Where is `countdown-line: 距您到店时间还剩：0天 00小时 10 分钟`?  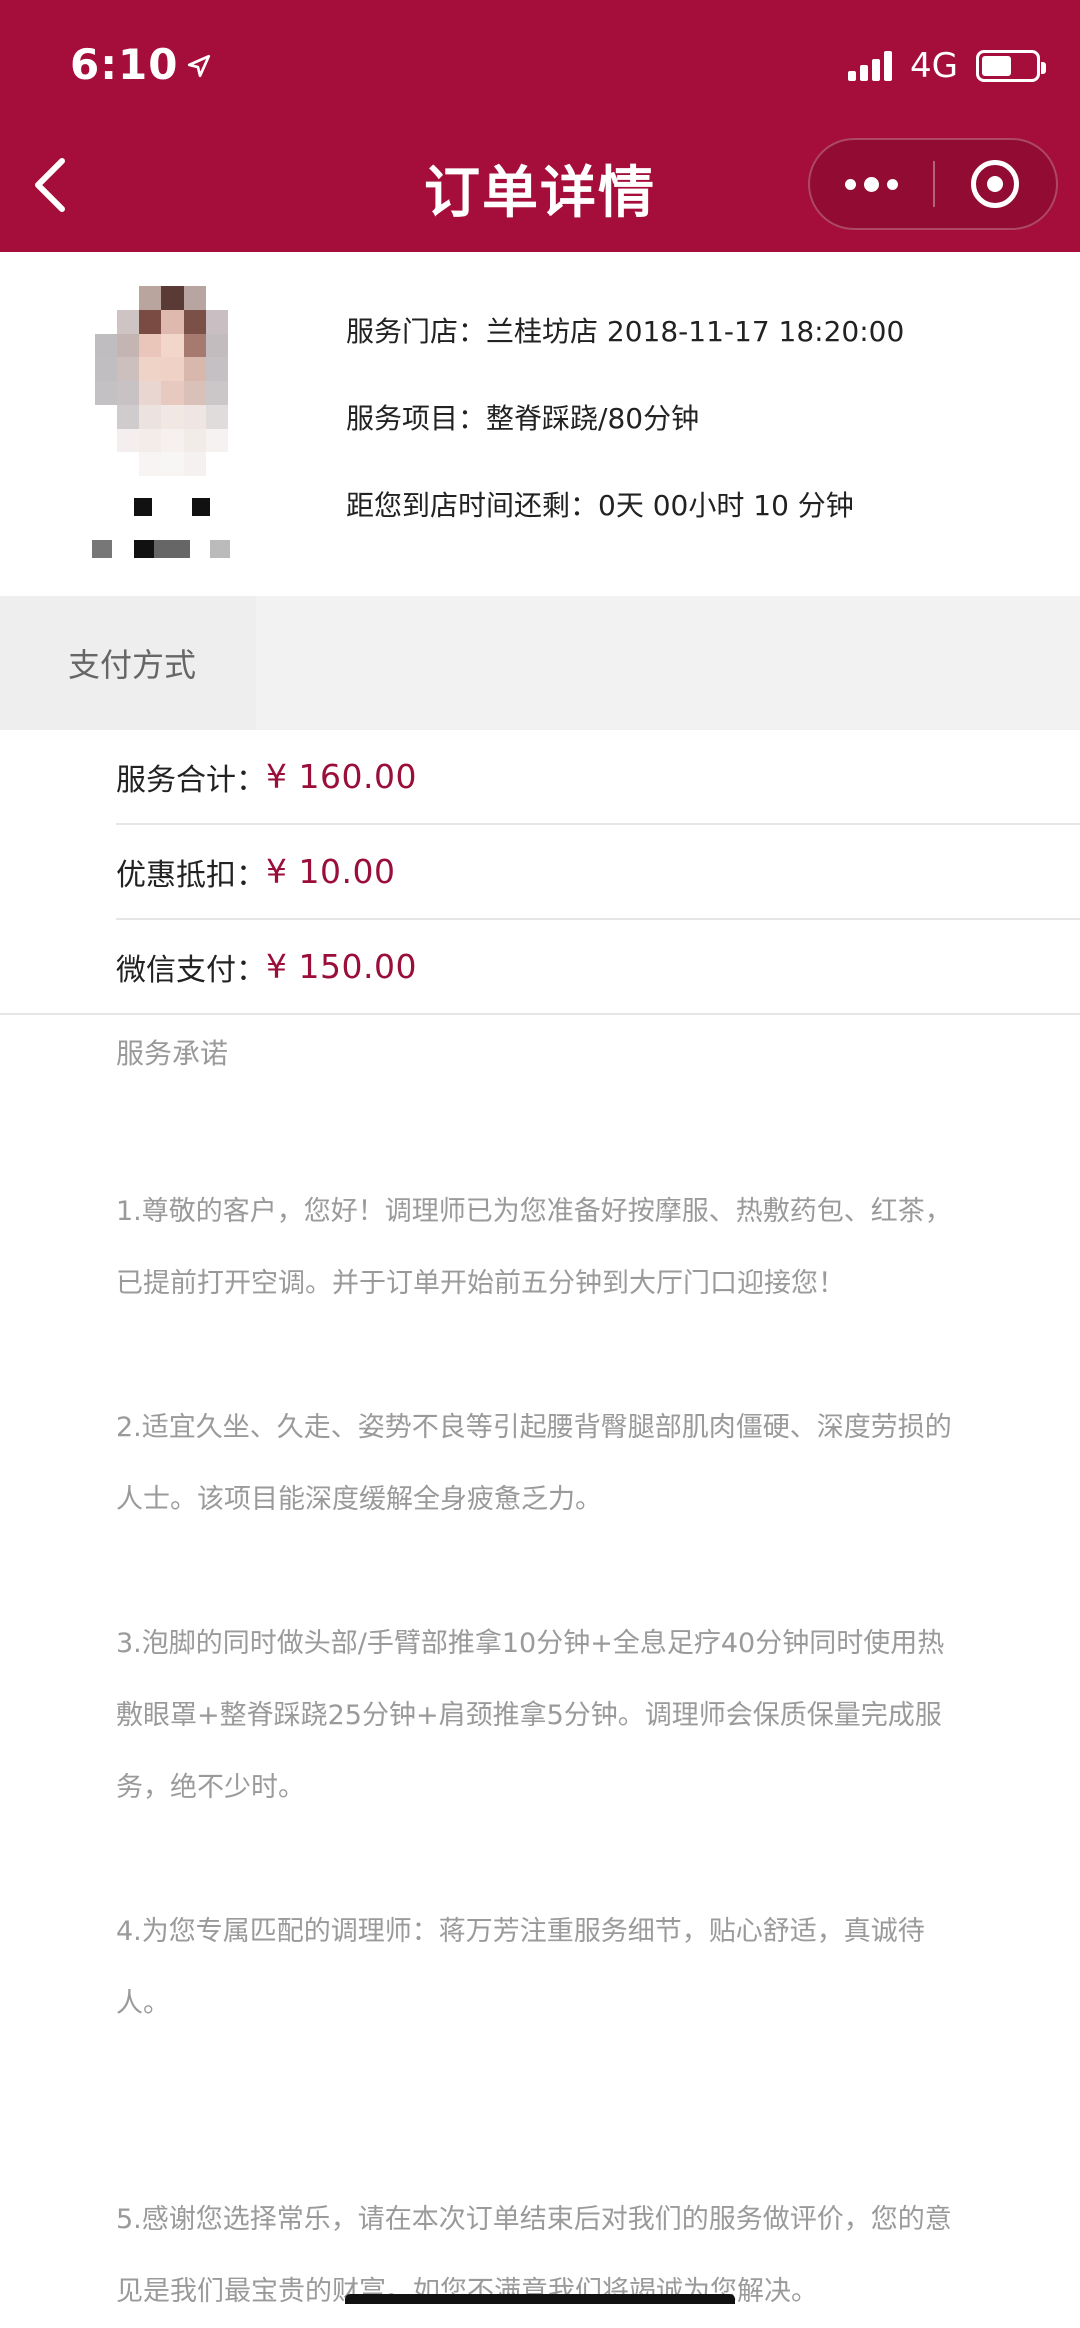
countdown-line: 距您到店时间还剩：0天 00小时 10 分钟 is located at coordinates (625, 533).